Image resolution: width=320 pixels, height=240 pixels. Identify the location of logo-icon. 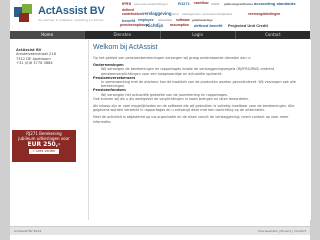
(25, 13).